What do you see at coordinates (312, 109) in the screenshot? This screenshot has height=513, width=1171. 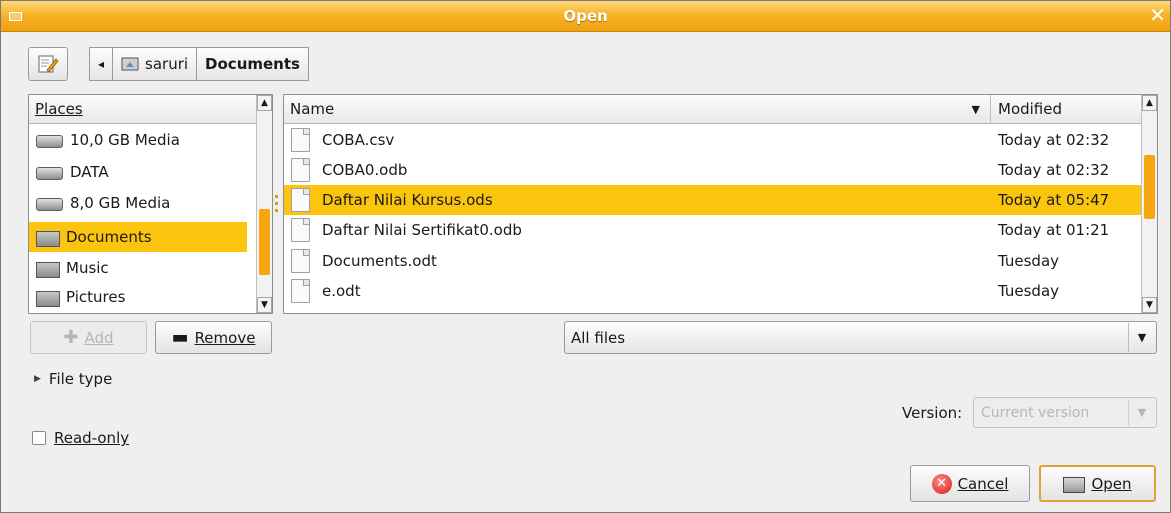 I see `column-name-label: Name` at bounding box center [312, 109].